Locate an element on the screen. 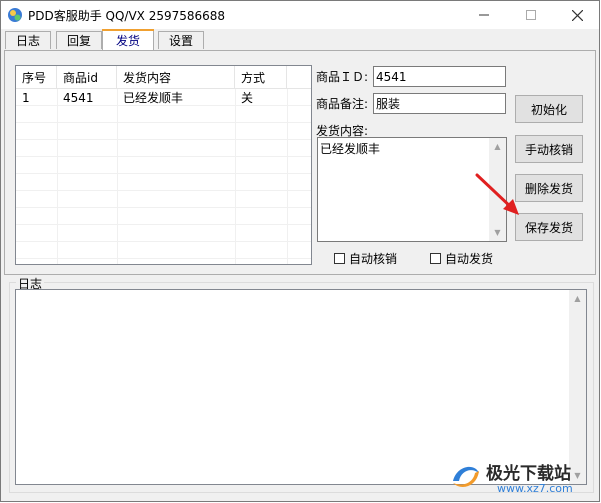  app-icon is located at coordinates (15, 15).